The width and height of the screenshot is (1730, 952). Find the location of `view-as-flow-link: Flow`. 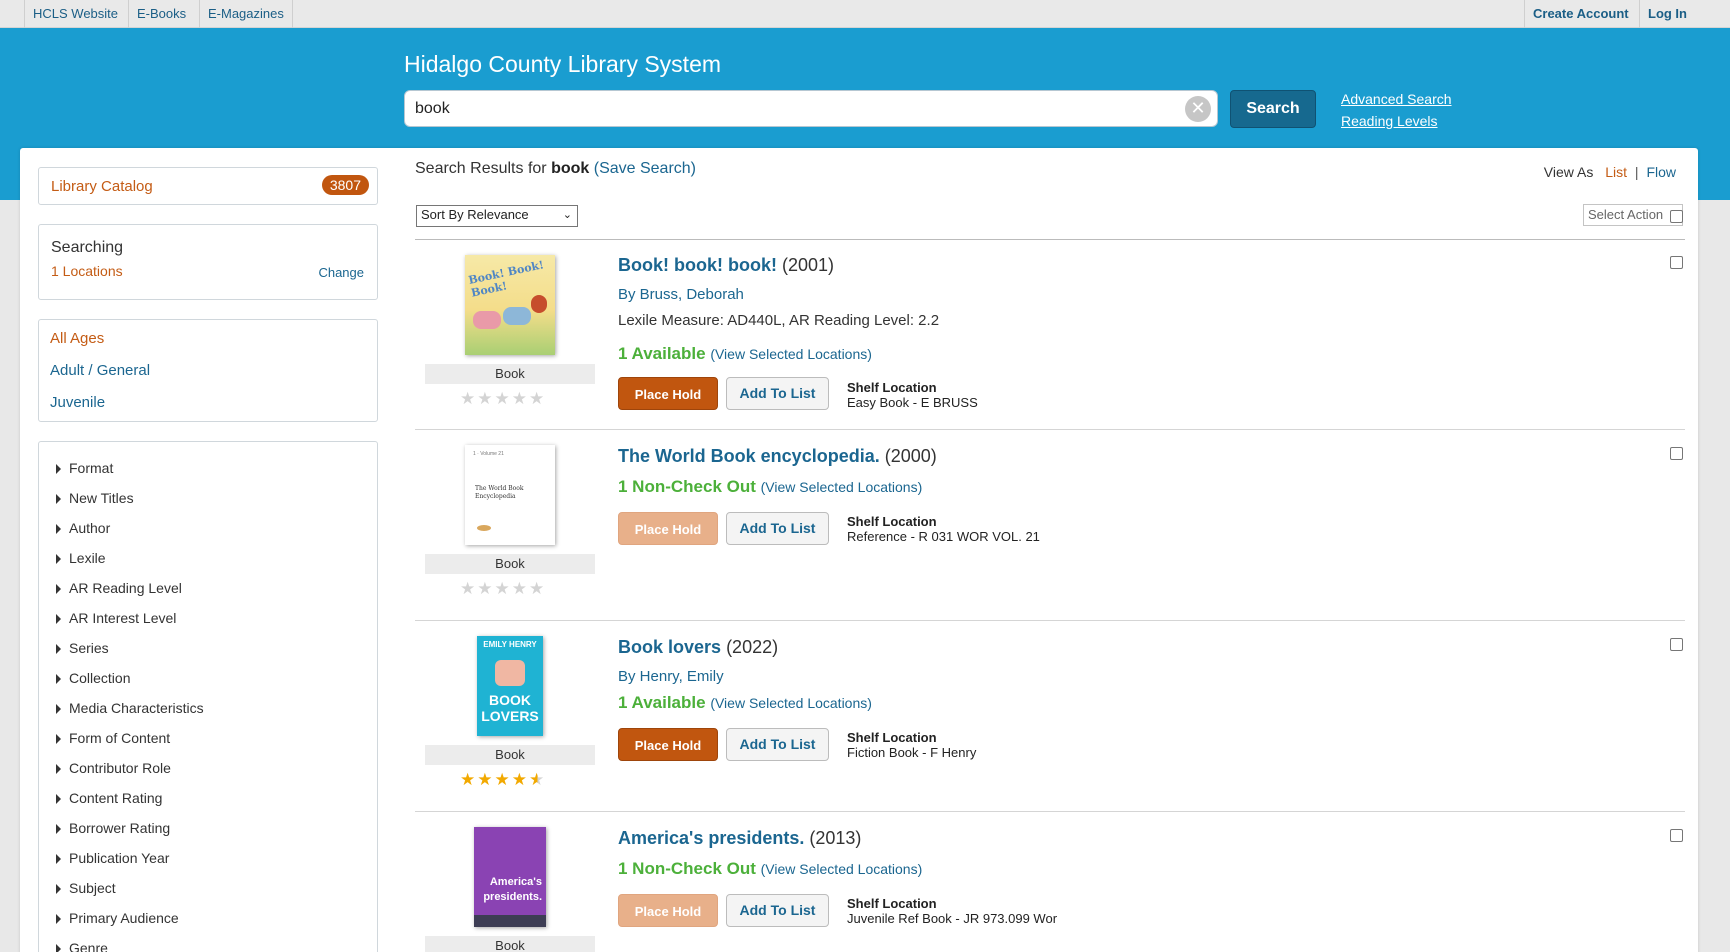

view-as-flow-link: Flow is located at coordinates (1661, 172).